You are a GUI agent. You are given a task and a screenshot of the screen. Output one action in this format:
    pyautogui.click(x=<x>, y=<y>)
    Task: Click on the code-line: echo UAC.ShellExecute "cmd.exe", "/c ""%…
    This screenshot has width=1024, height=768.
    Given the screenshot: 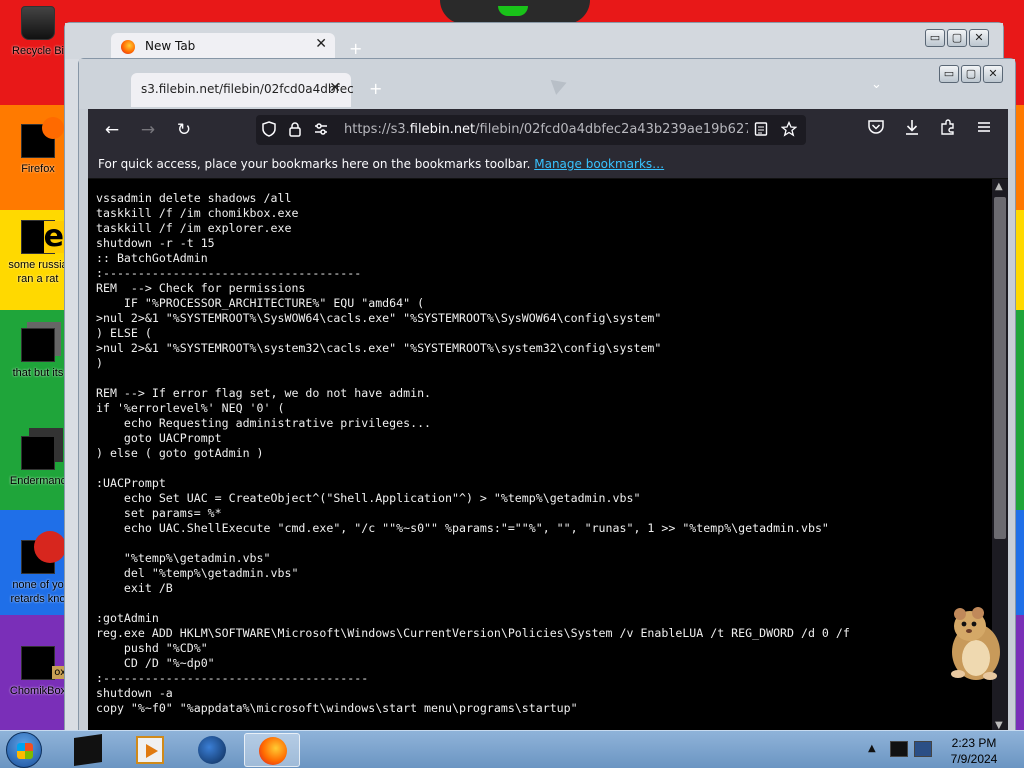 What is the action you would take?
    pyautogui.click(x=462, y=528)
    